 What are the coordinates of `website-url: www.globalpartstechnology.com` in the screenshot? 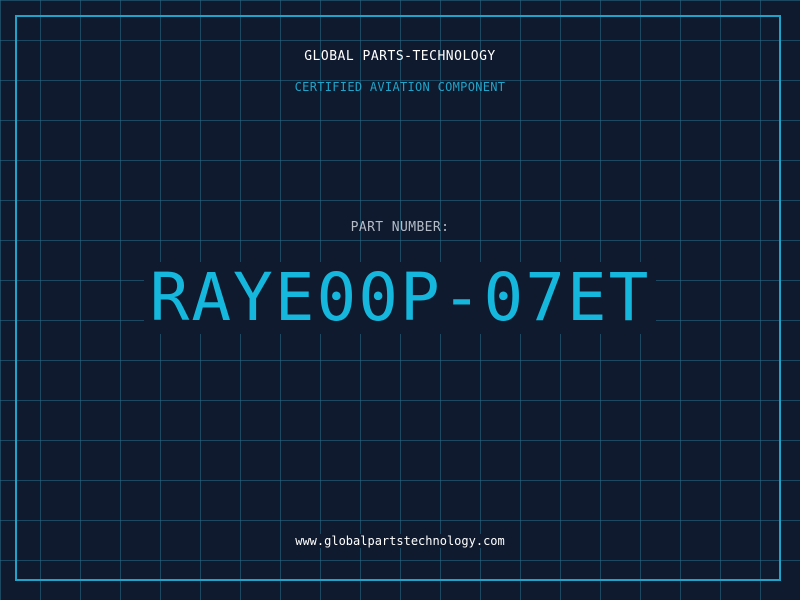 It's located at (400, 541).